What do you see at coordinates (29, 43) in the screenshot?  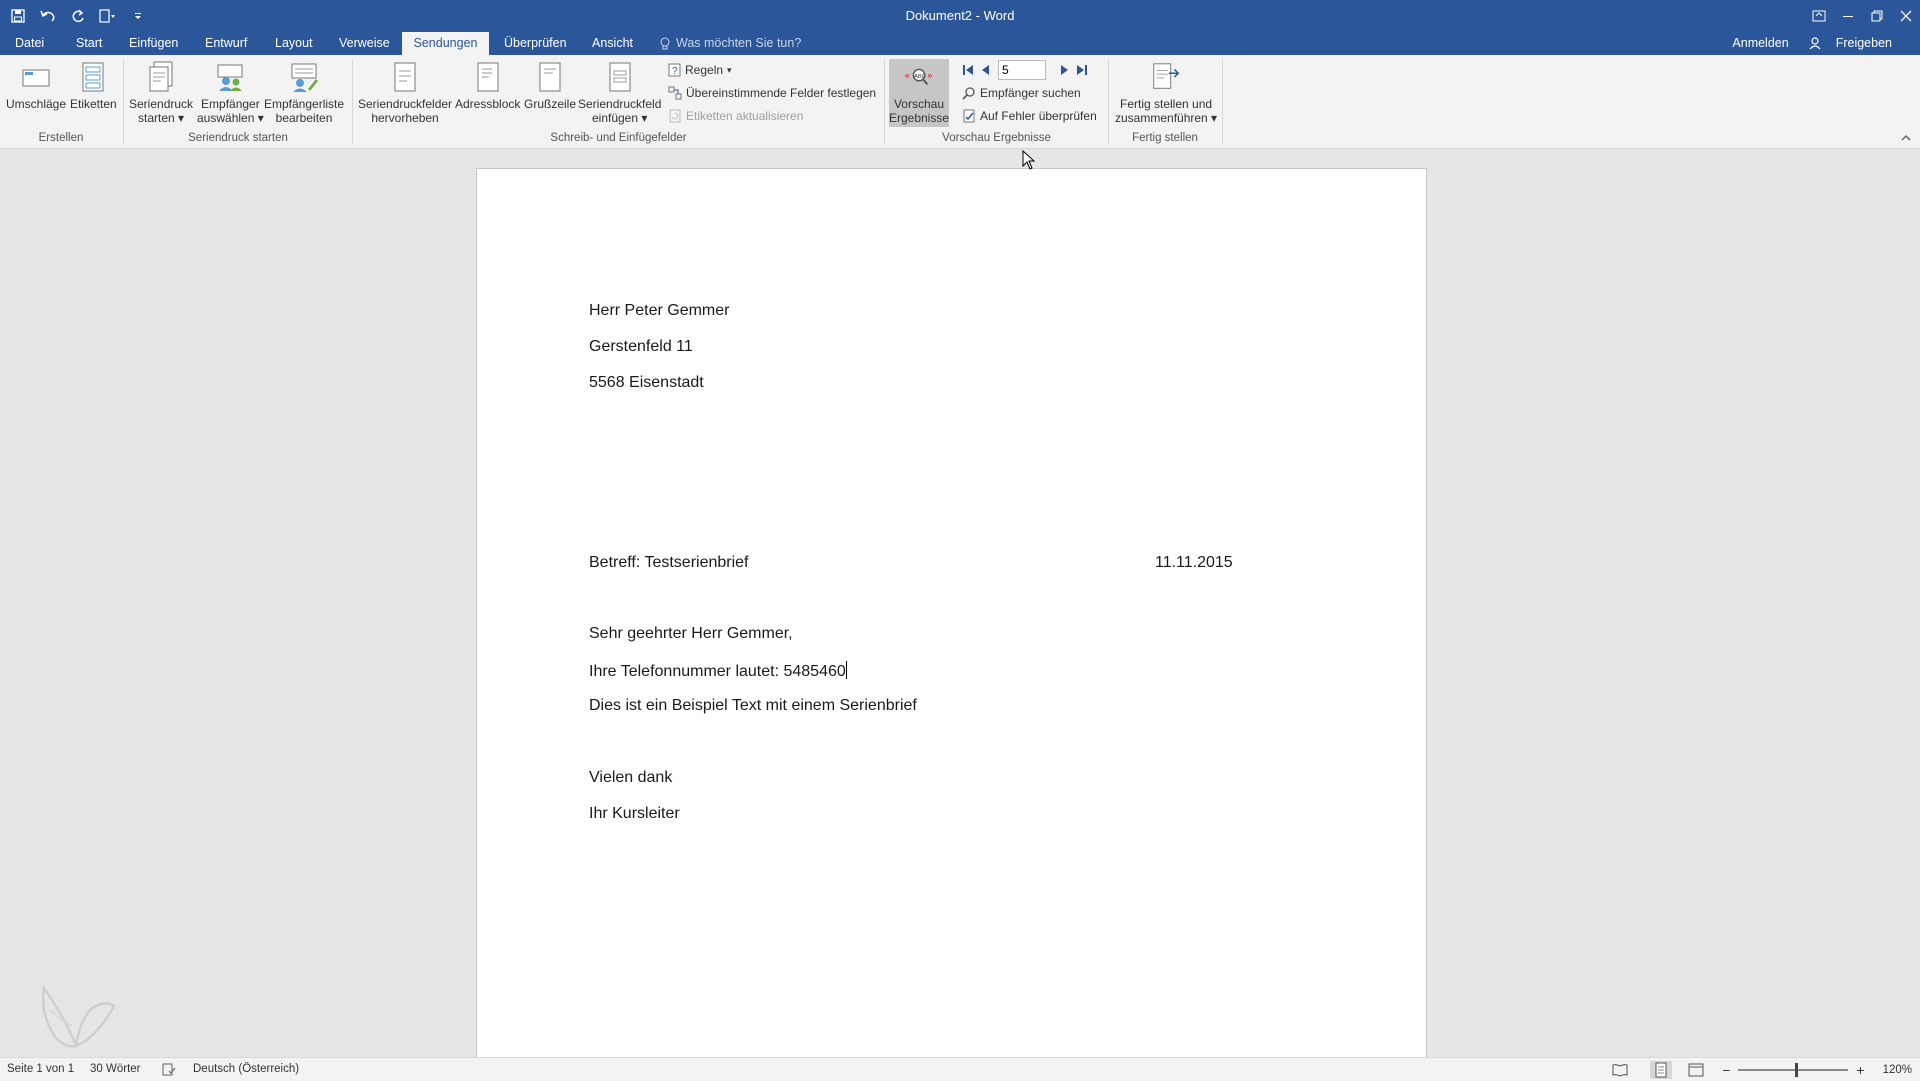 I see `tab-datei: Datei` at bounding box center [29, 43].